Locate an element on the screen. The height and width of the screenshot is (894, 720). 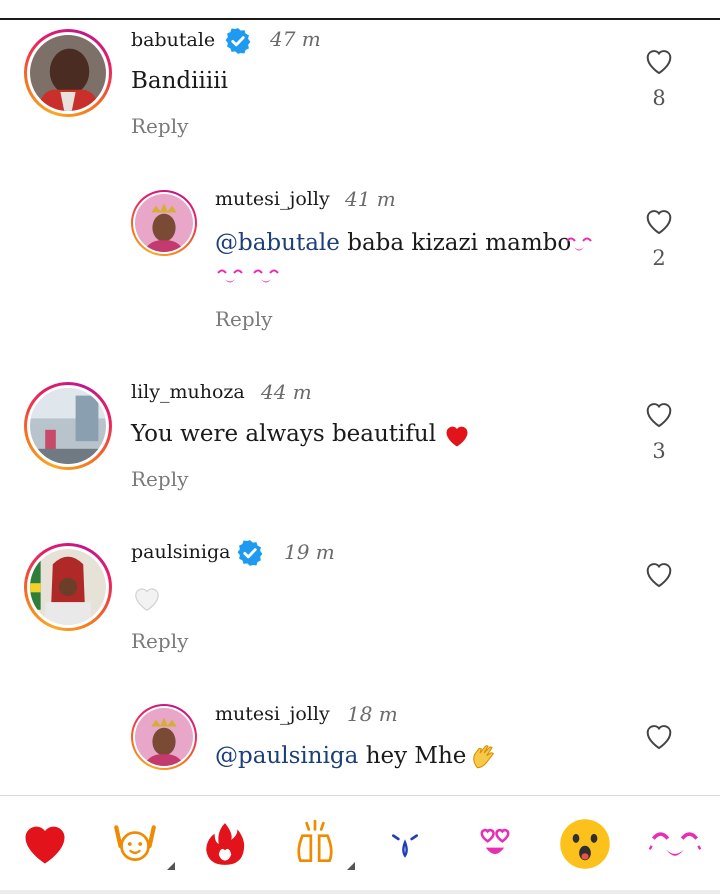
top-divider is located at coordinates (360, 19).